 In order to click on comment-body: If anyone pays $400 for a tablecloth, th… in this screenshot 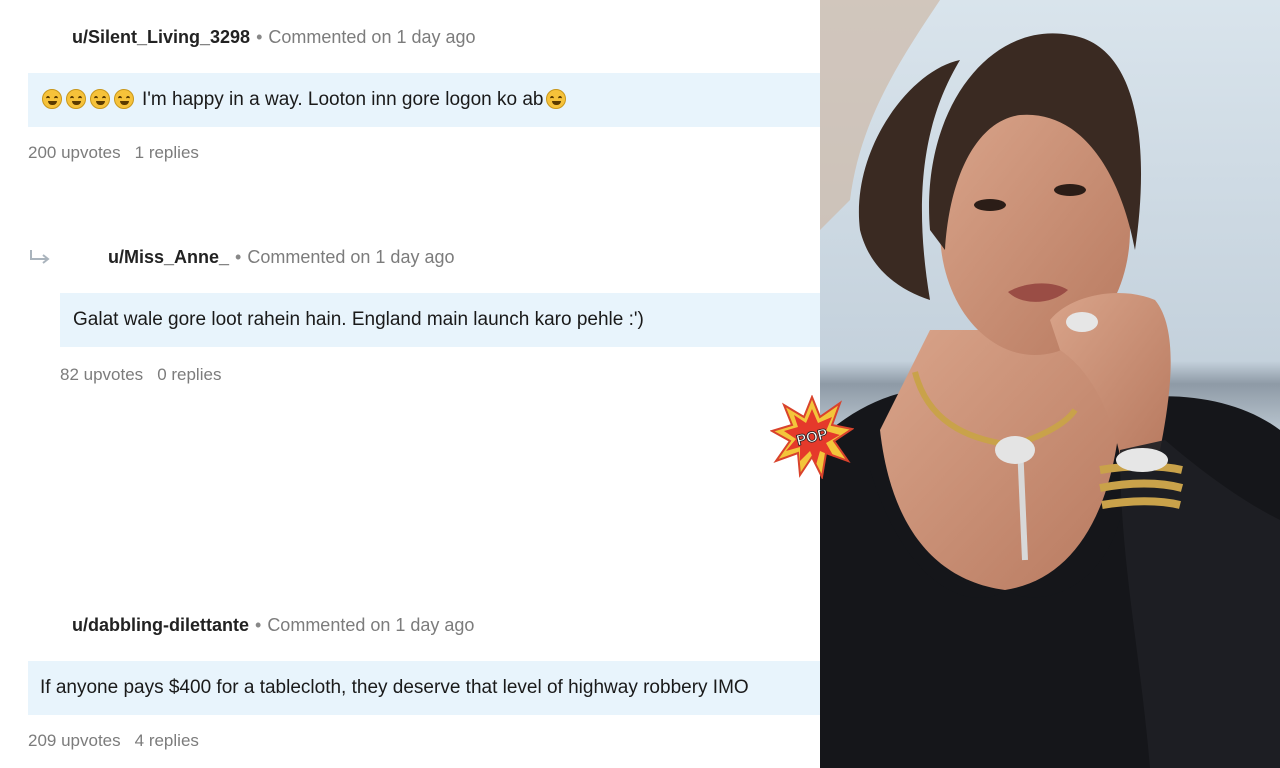, I will do `click(424, 688)`.